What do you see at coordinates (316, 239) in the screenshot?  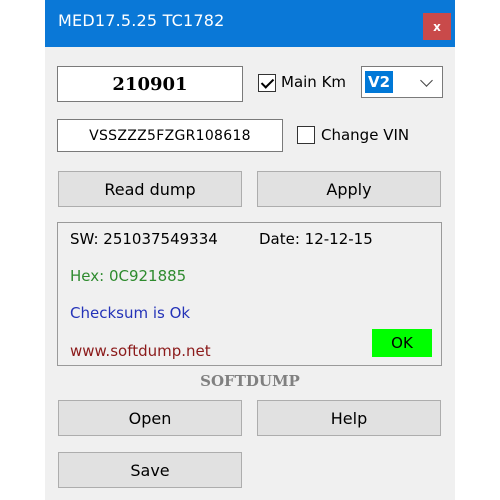 I see `date-text: Date: 12-12-15` at bounding box center [316, 239].